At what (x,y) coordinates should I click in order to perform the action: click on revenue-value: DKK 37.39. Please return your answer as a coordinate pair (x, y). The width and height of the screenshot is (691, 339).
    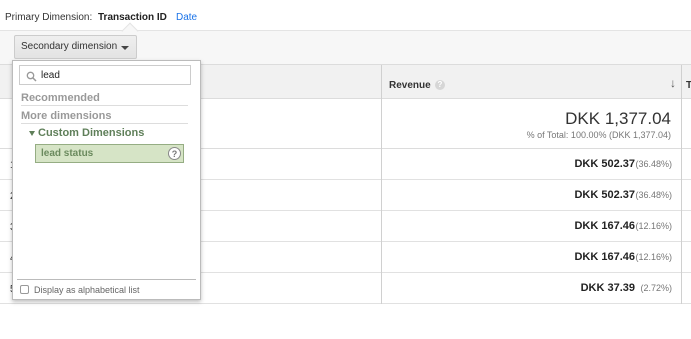
    Looking at the image, I should click on (607, 288).